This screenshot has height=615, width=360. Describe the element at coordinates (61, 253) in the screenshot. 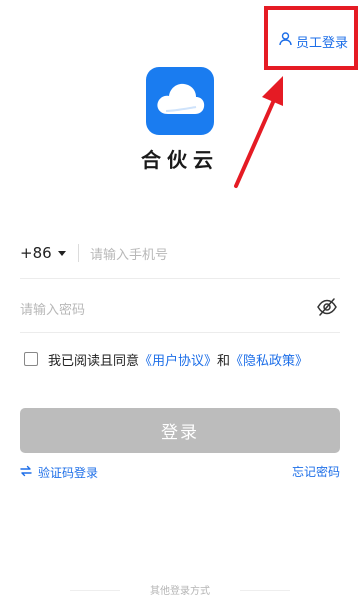

I see `chevron-down-icon` at that location.